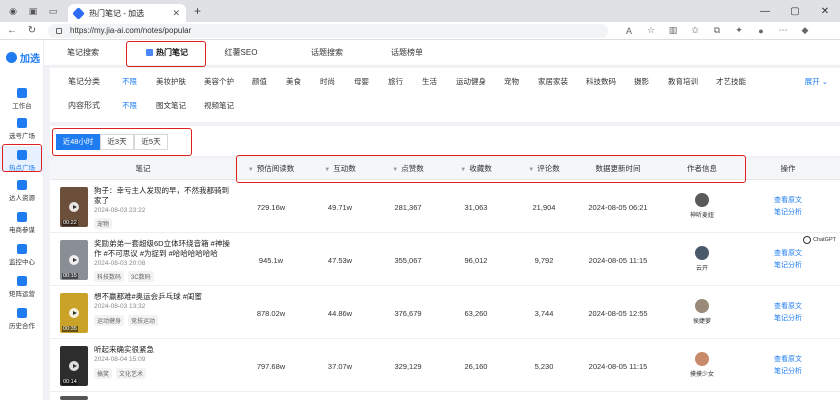  Describe the element at coordinates (407, 53) in the screenshot. I see `tab-topic-ranking: 话题榜单` at that location.